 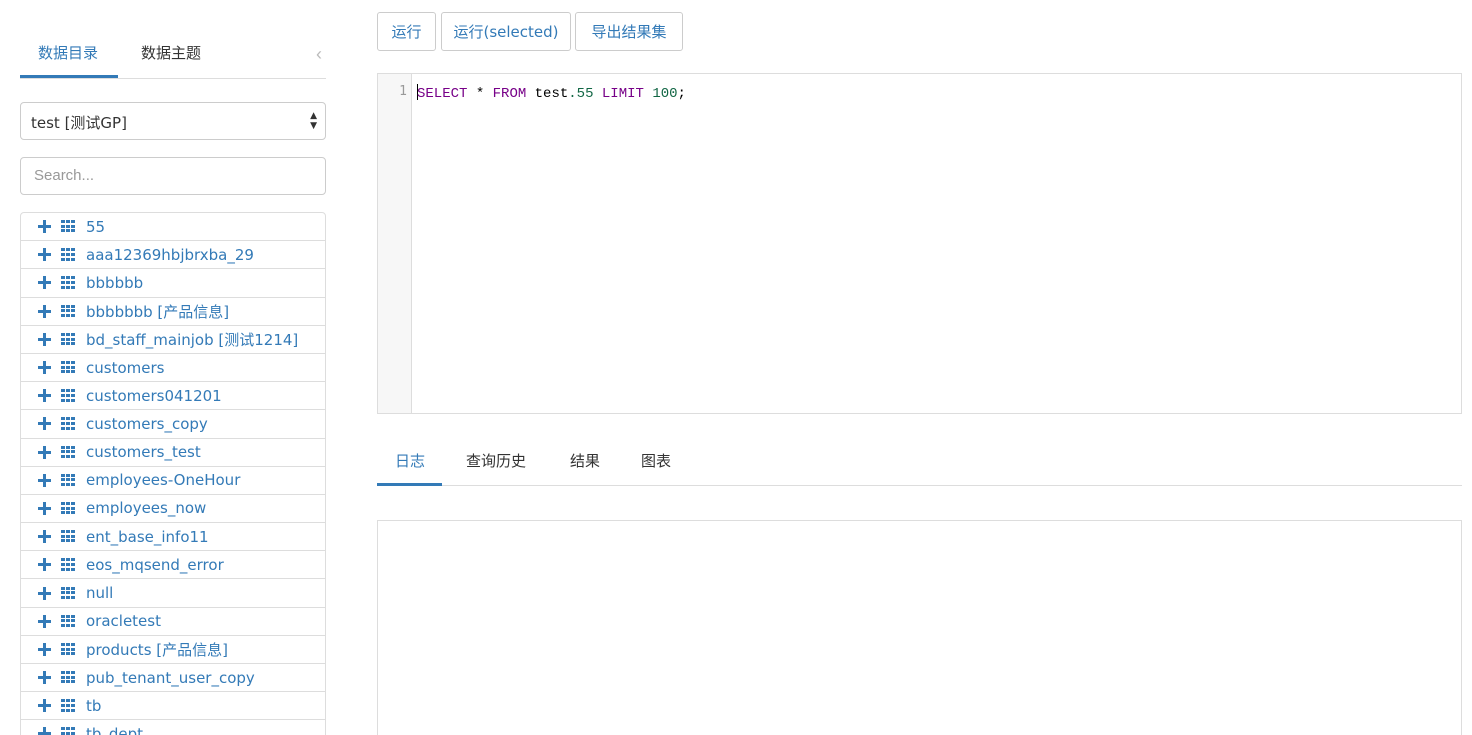 I want to click on sql-text: ;, so click(x=681, y=94).